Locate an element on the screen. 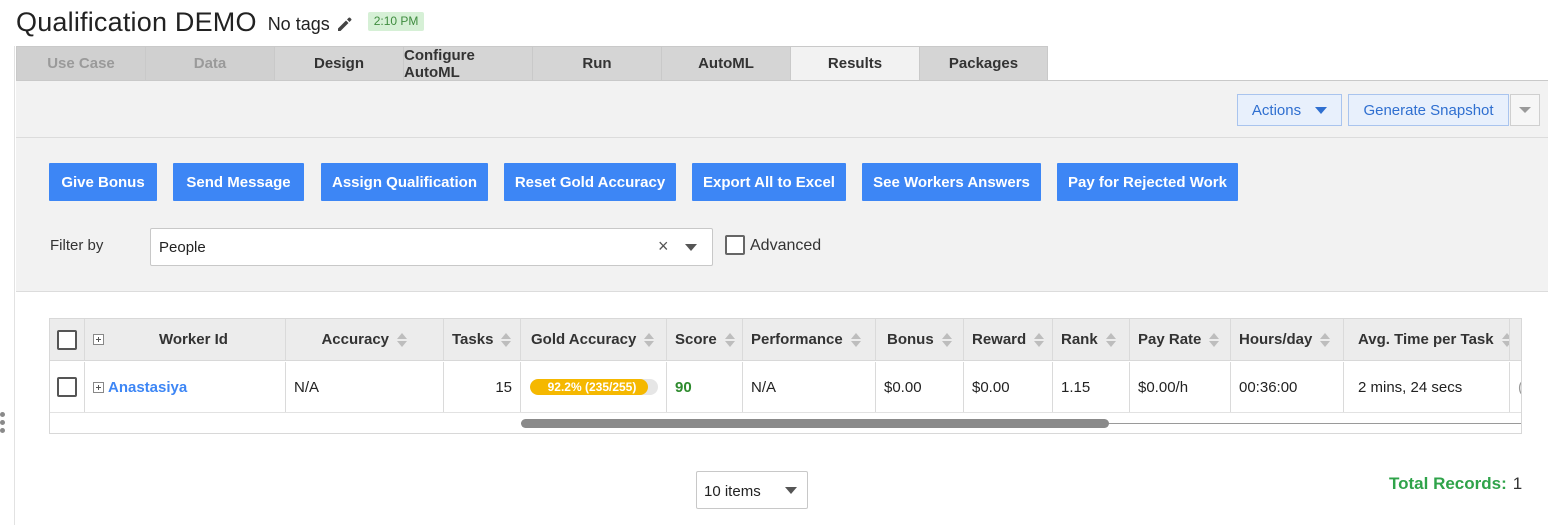  worker-id-cell: Anastasiya is located at coordinates (185, 387).